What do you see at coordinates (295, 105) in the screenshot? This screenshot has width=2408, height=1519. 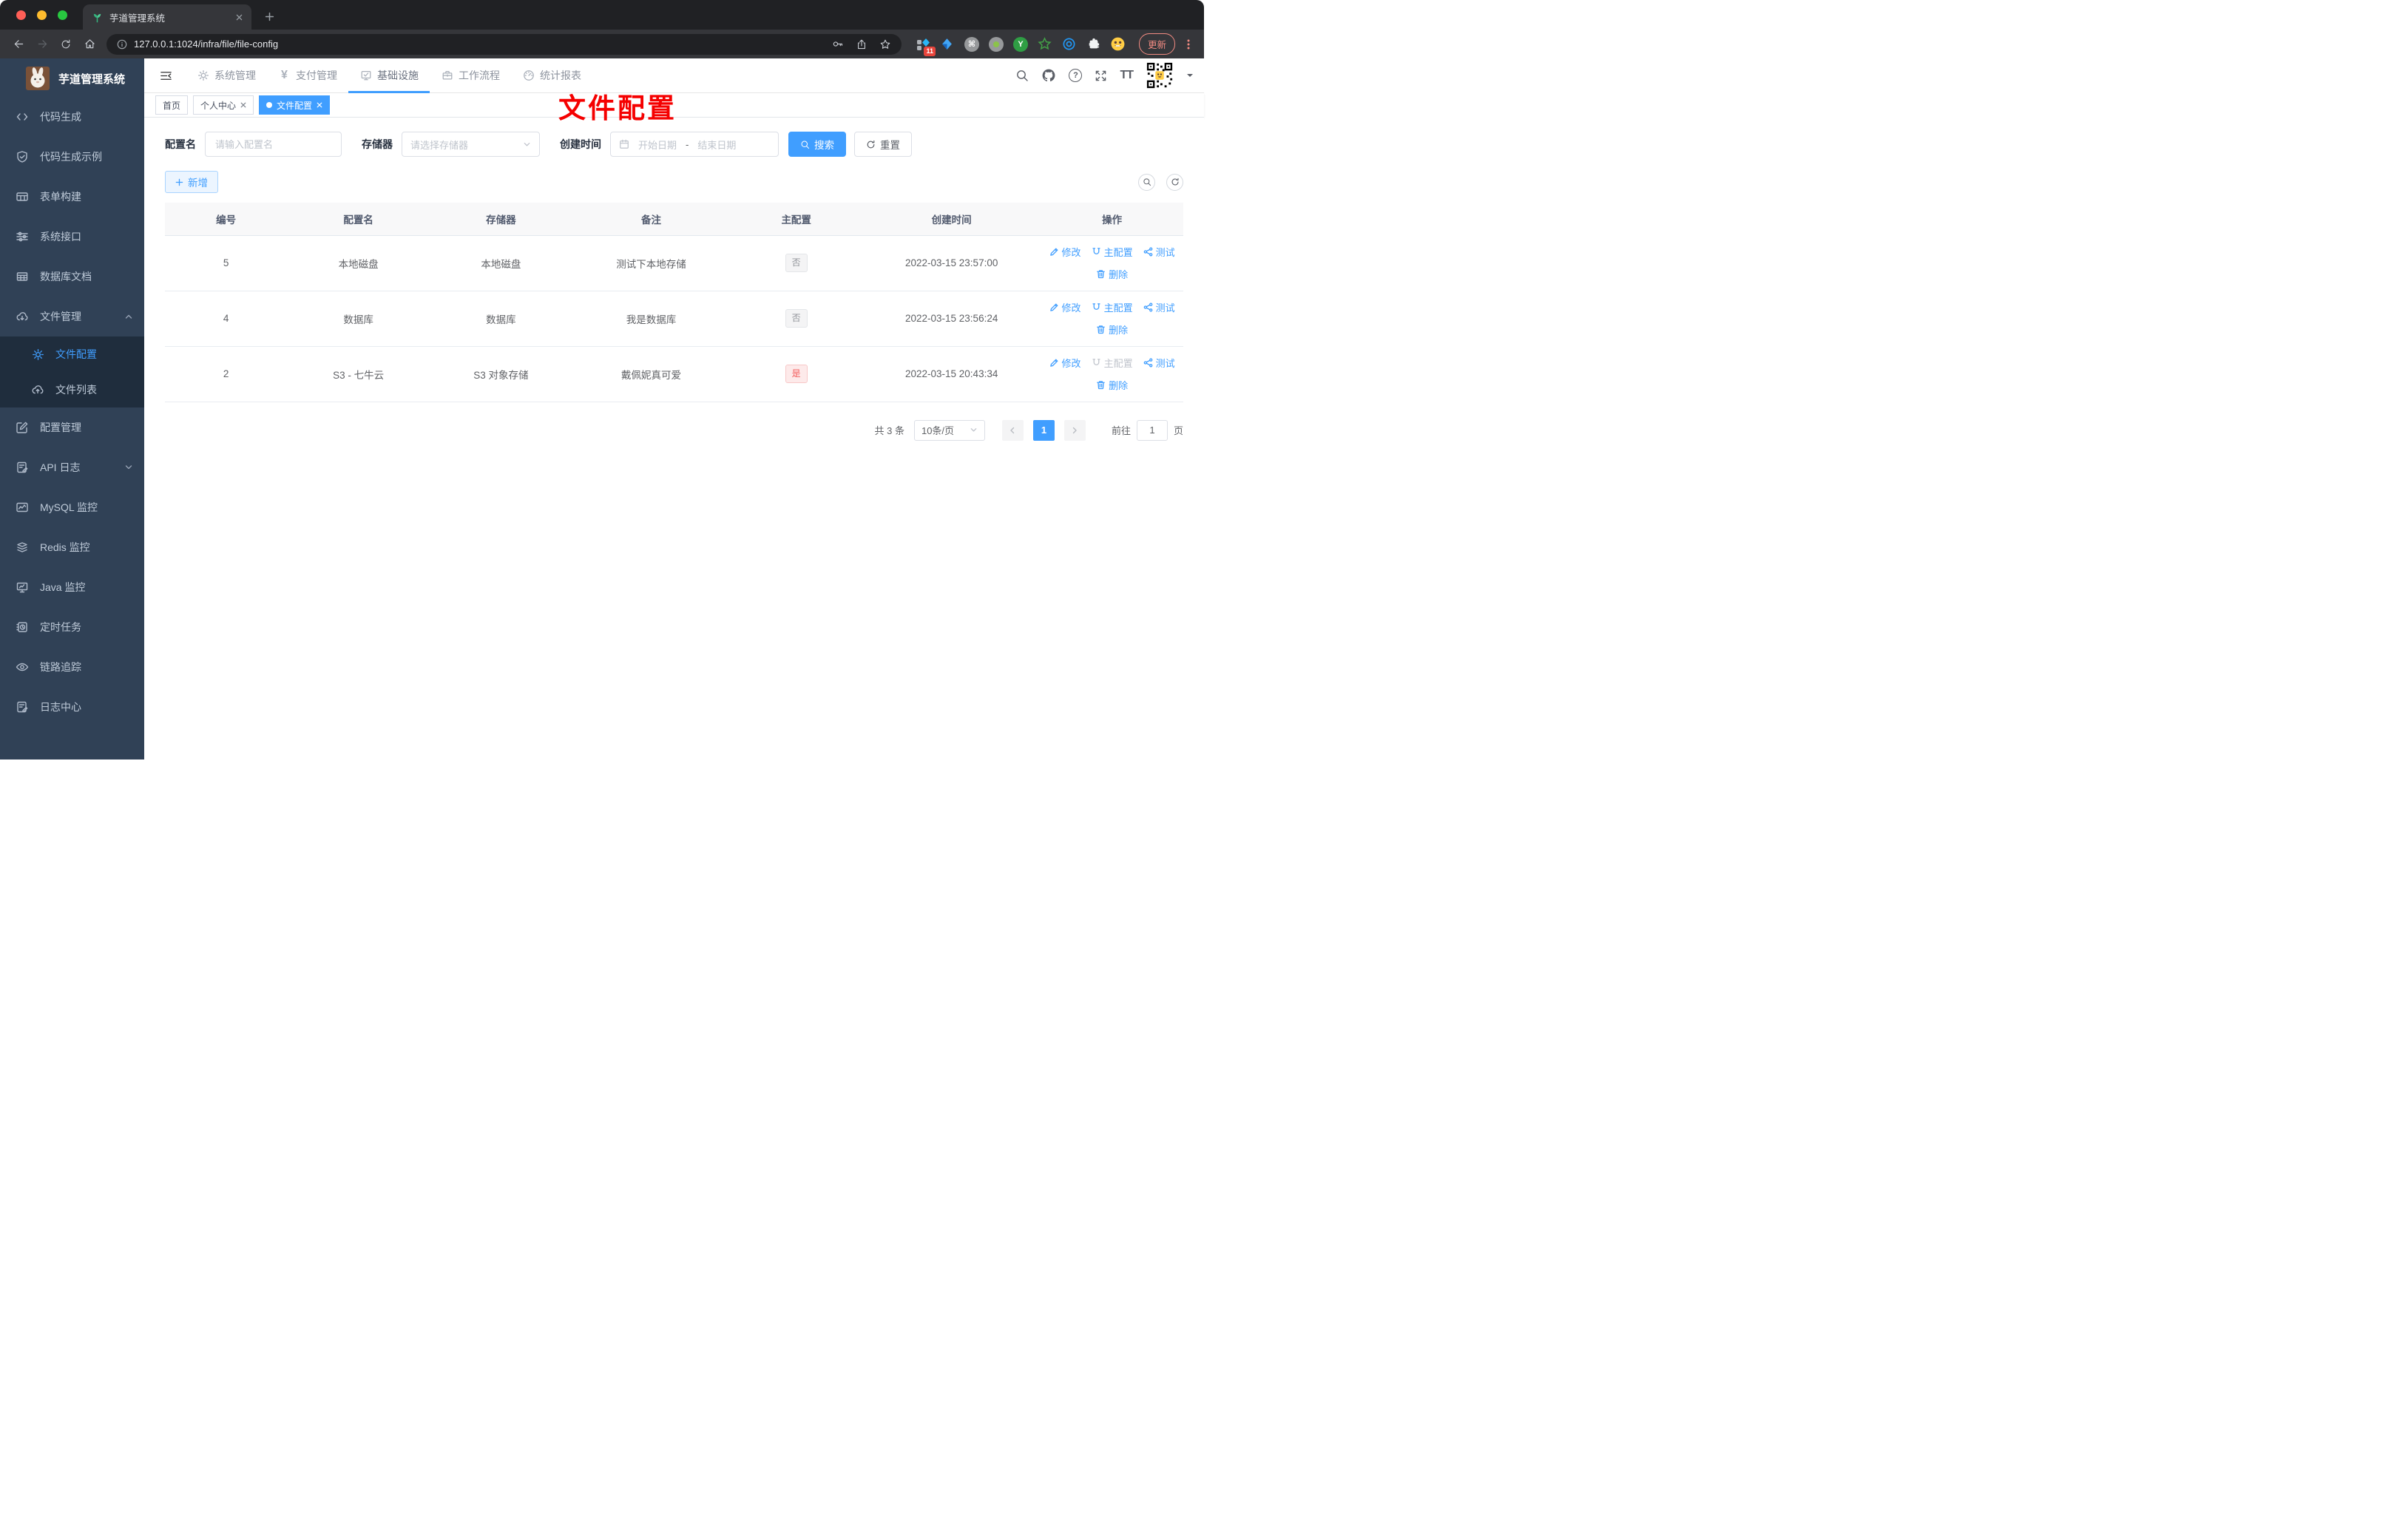 I see `tag-file-config: 文件配置` at bounding box center [295, 105].